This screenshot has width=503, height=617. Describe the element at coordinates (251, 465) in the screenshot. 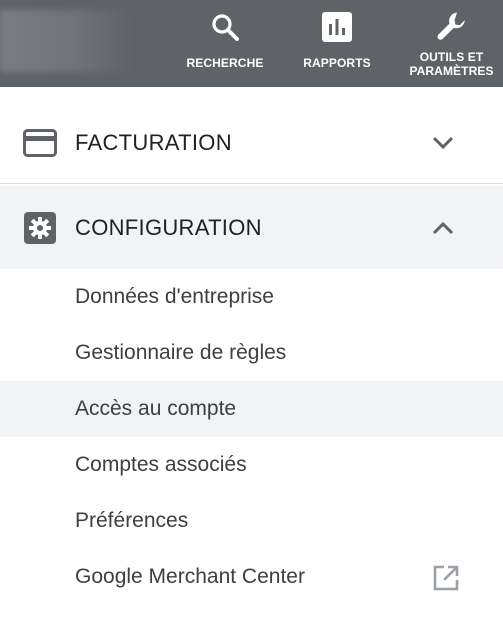

I see `menu-item-linked-accounts: Comptes associés` at that location.